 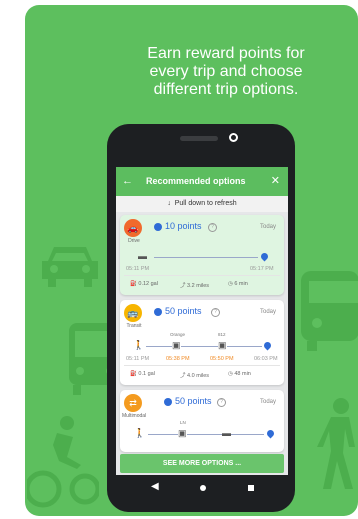 I want to click on pedestrian-illustration-icon, so click(x=336, y=443).